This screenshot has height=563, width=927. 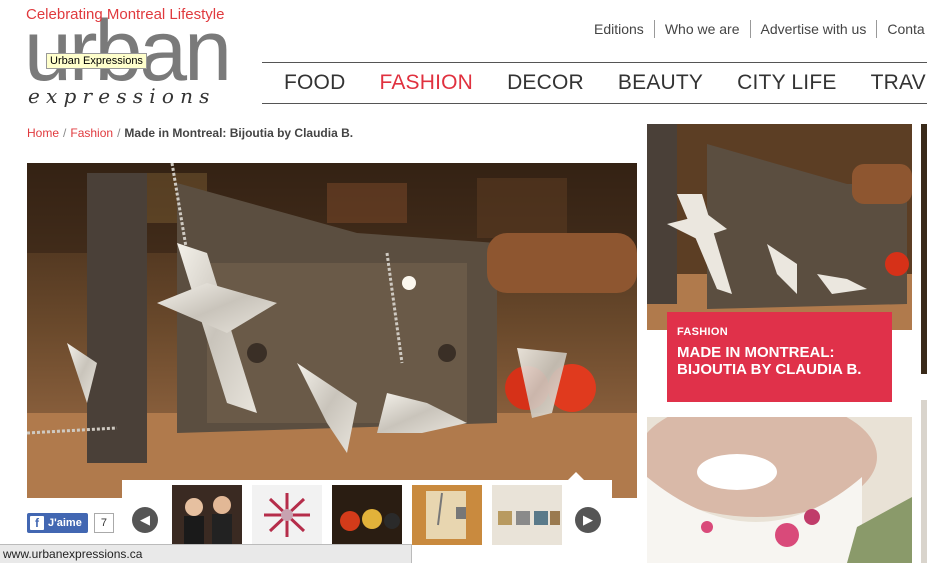 I want to click on top-link-who-we-are: Who we are, so click(x=701, y=29).